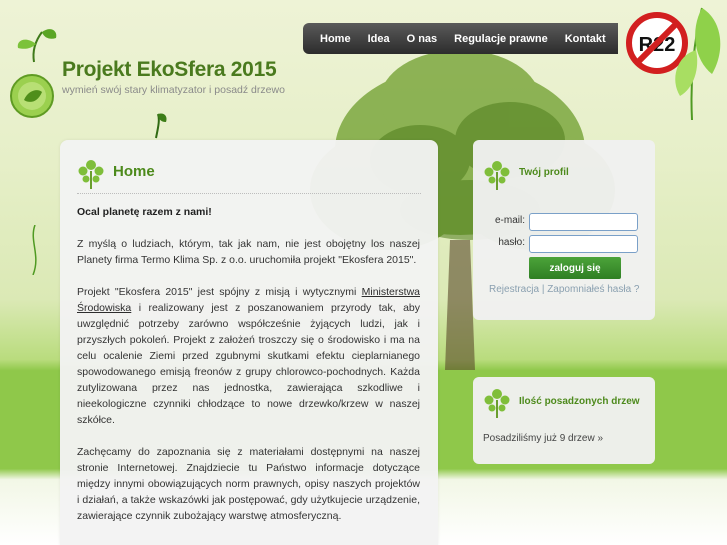 This screenshot has width=727, height=545. I want to click on nav-kontakt: Kontakt, so click(585, 39).